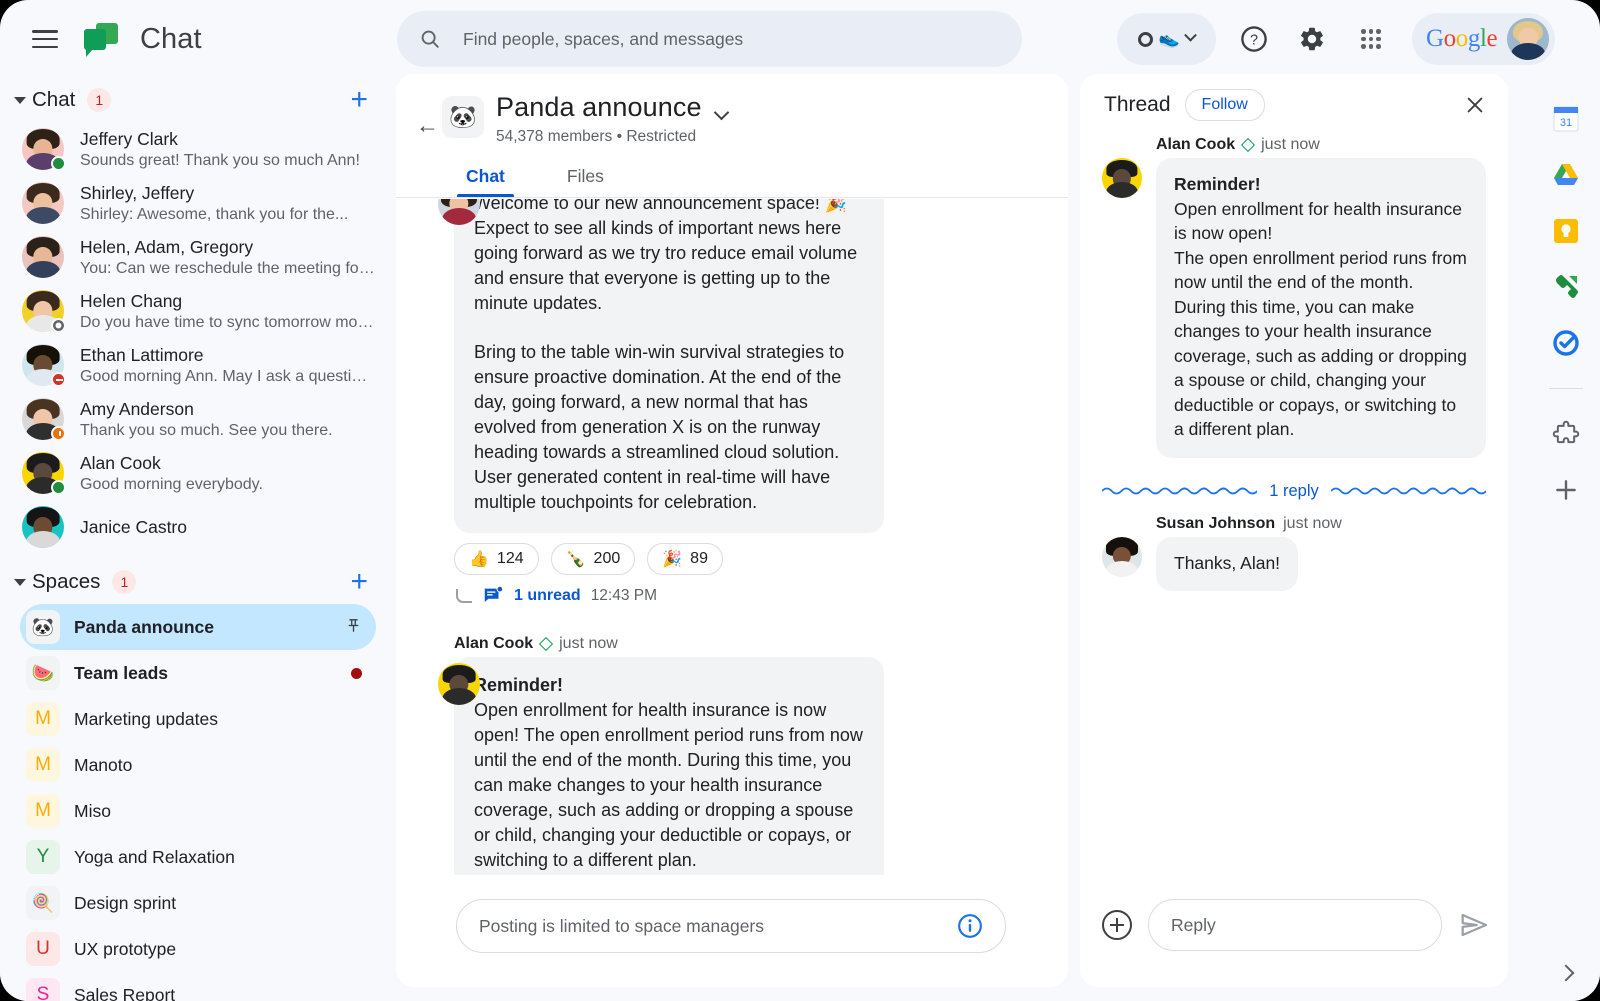 The height and width of the screenshot is (1001, 1600). What do you see at coordinates (1566, 343) in the screenshot?
I see `tasks-icon` at bounding box center [1566, 343].